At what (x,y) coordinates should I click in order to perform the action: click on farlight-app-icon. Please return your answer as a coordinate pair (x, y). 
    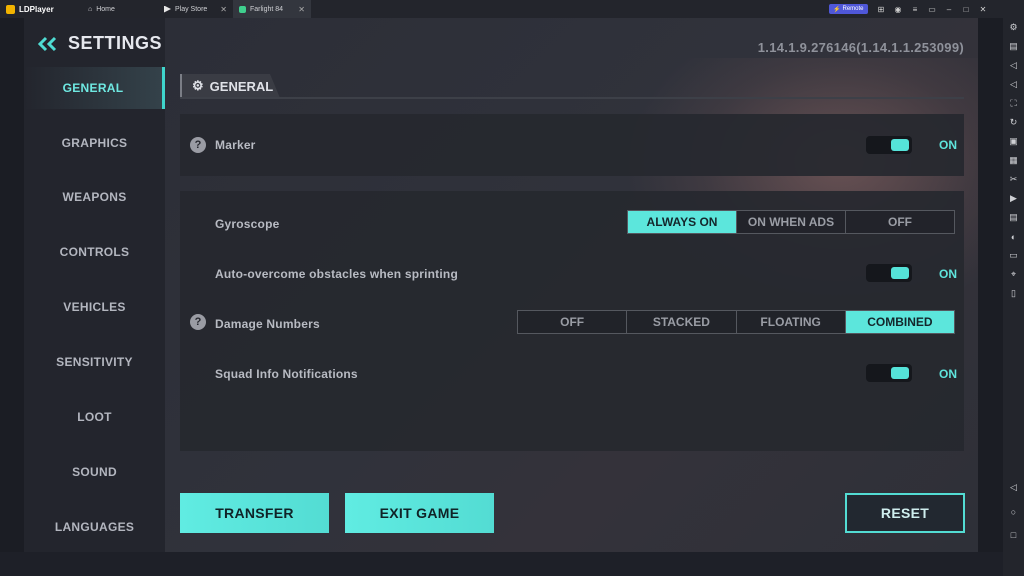
    Looking at the image, I should click on (242, 9).